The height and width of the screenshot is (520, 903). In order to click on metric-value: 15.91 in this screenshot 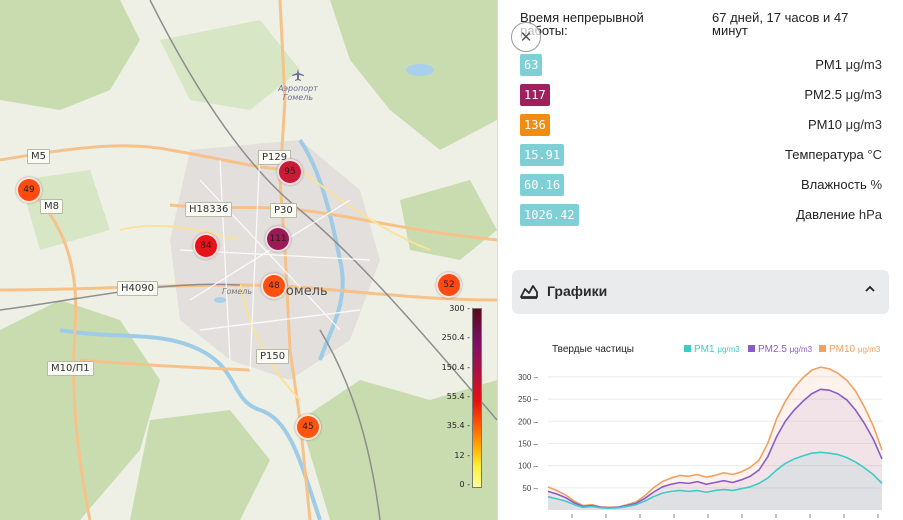, I will do `click(542, 155)`.